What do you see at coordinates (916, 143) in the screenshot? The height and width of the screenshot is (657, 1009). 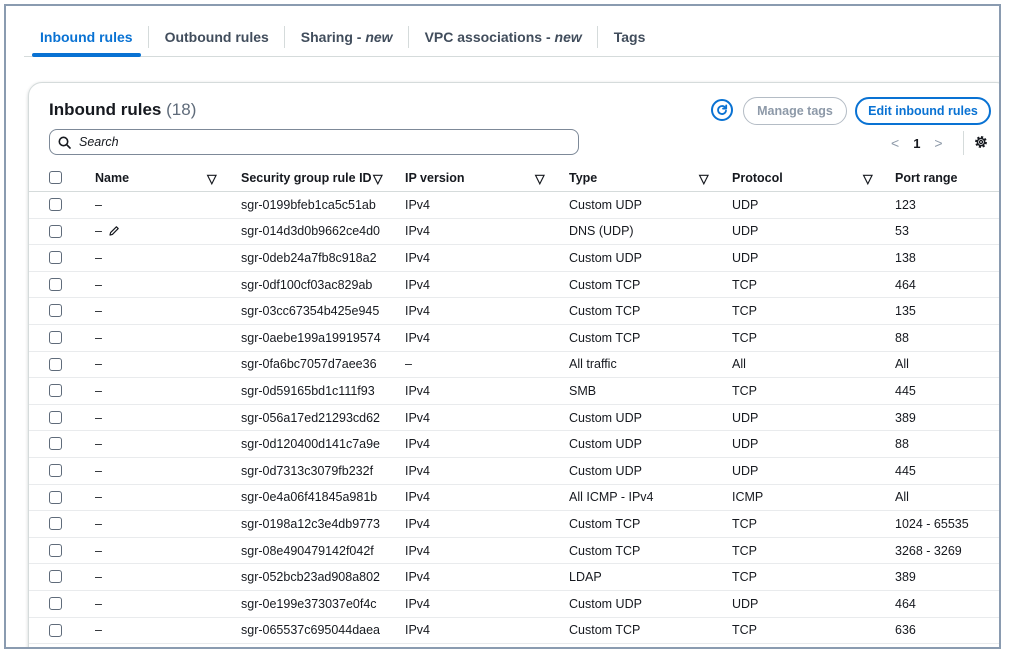 I see `page-number-button: 1` at bounding box center [916, 143].